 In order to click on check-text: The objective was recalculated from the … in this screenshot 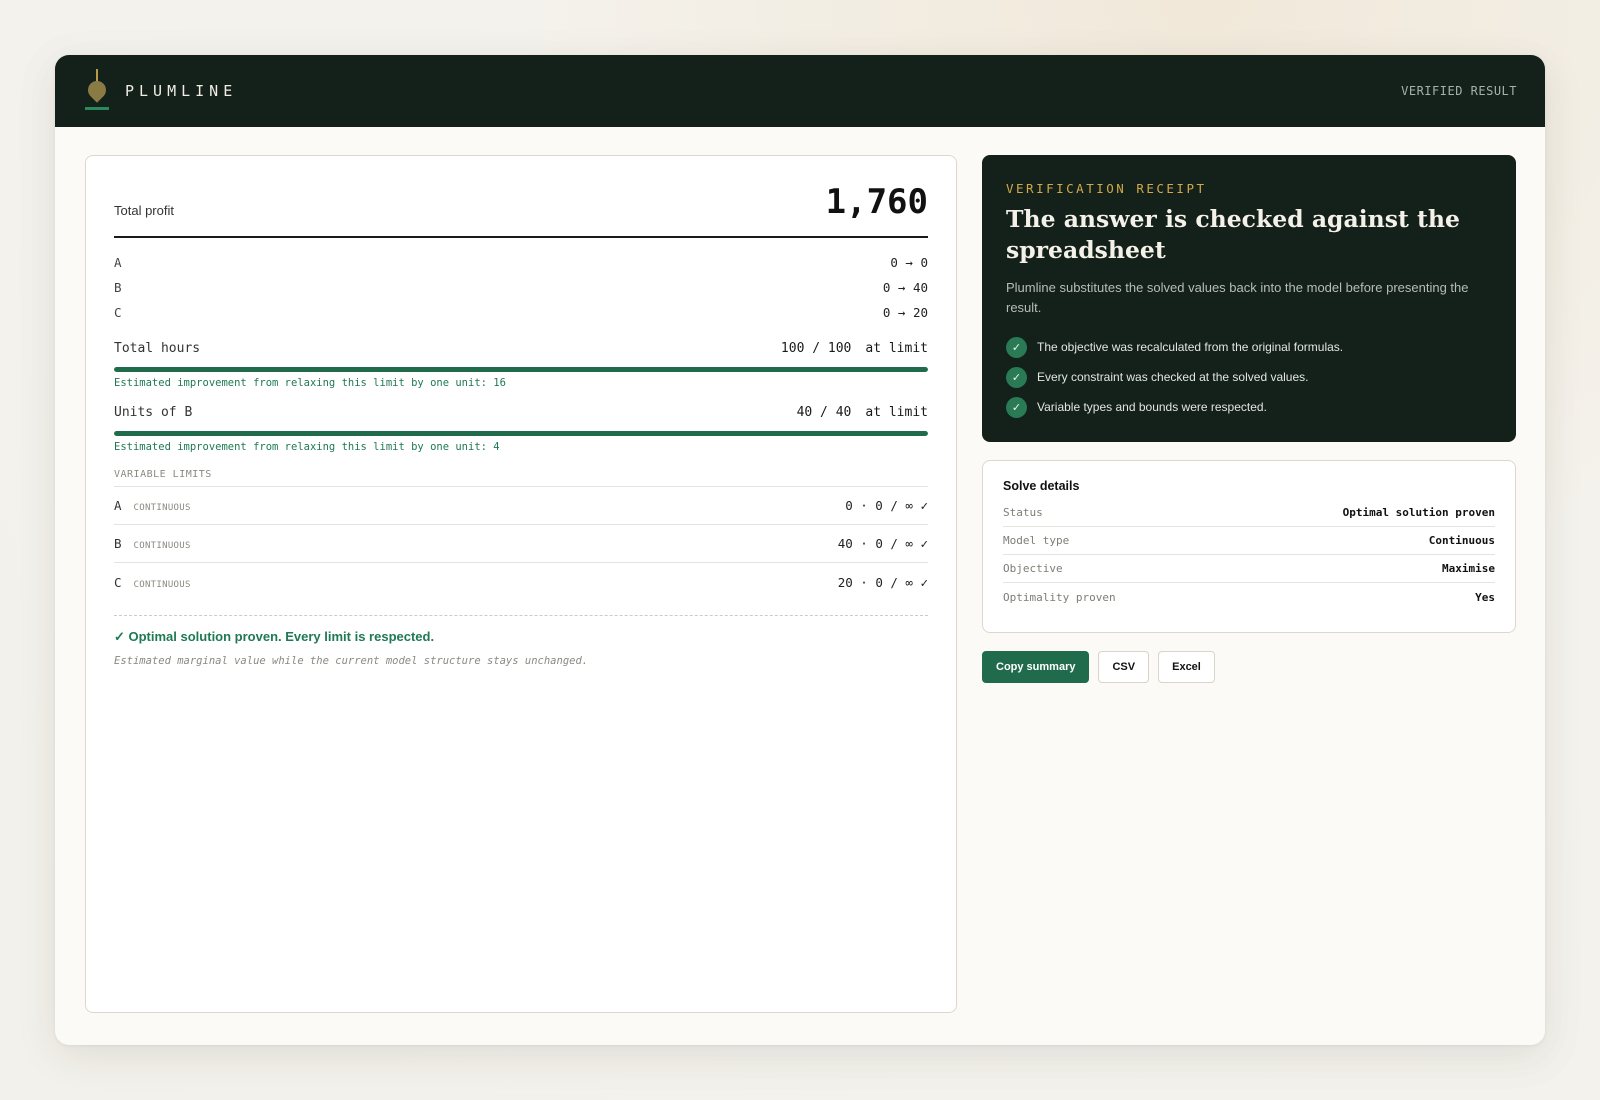, I will do `click(1190, 347)`.